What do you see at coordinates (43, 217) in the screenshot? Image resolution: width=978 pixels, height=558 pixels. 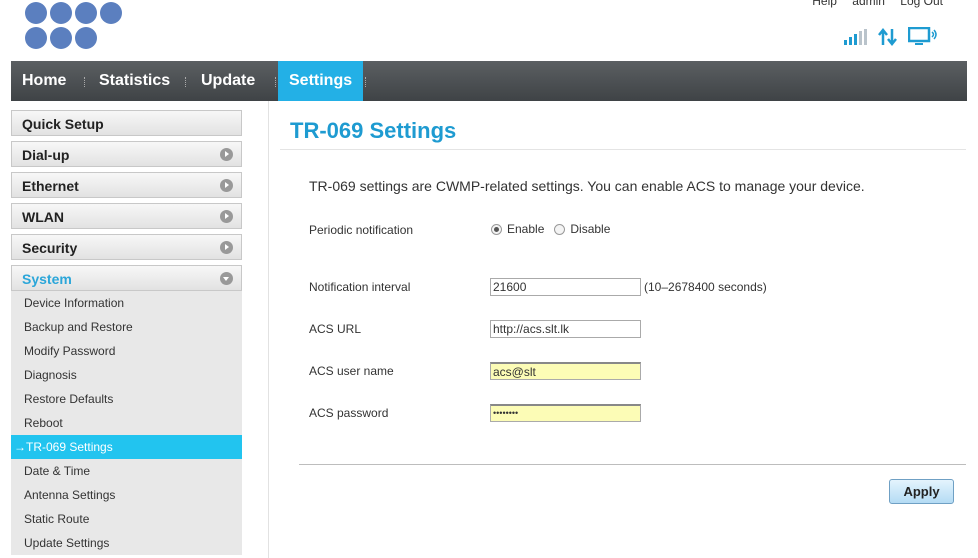 I see `sidebar-group-label: WLAN` at bounding box center [43, 217].